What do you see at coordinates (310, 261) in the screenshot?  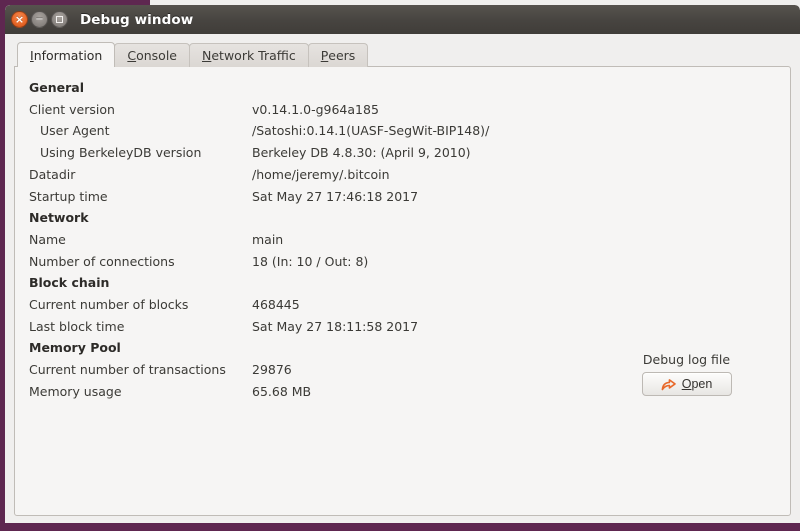 I see `row-value-number-of-connections: 18 (In: 10 / Out: 8)` at bounding box center [310, 261].